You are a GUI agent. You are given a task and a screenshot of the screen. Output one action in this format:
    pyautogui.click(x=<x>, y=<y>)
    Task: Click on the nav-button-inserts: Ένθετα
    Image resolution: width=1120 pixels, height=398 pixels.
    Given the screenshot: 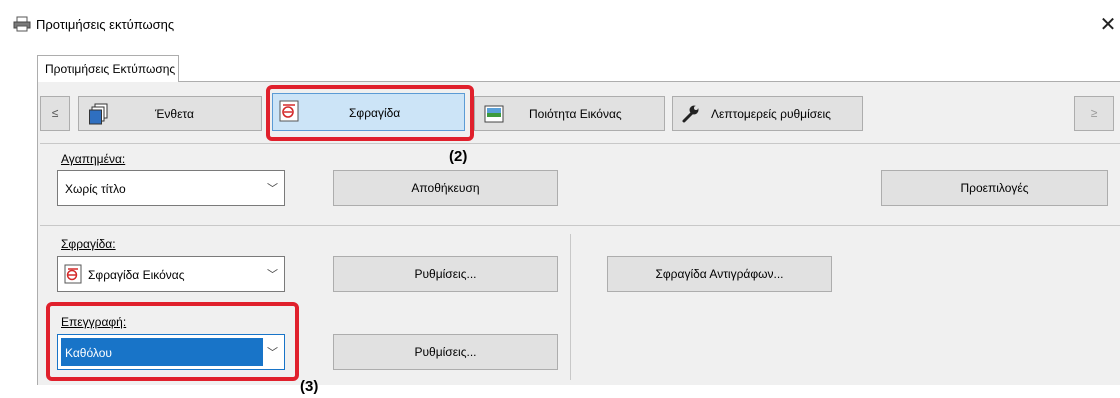 What is the action you would take?
    pyautogui.click(x=170, y=113)
    